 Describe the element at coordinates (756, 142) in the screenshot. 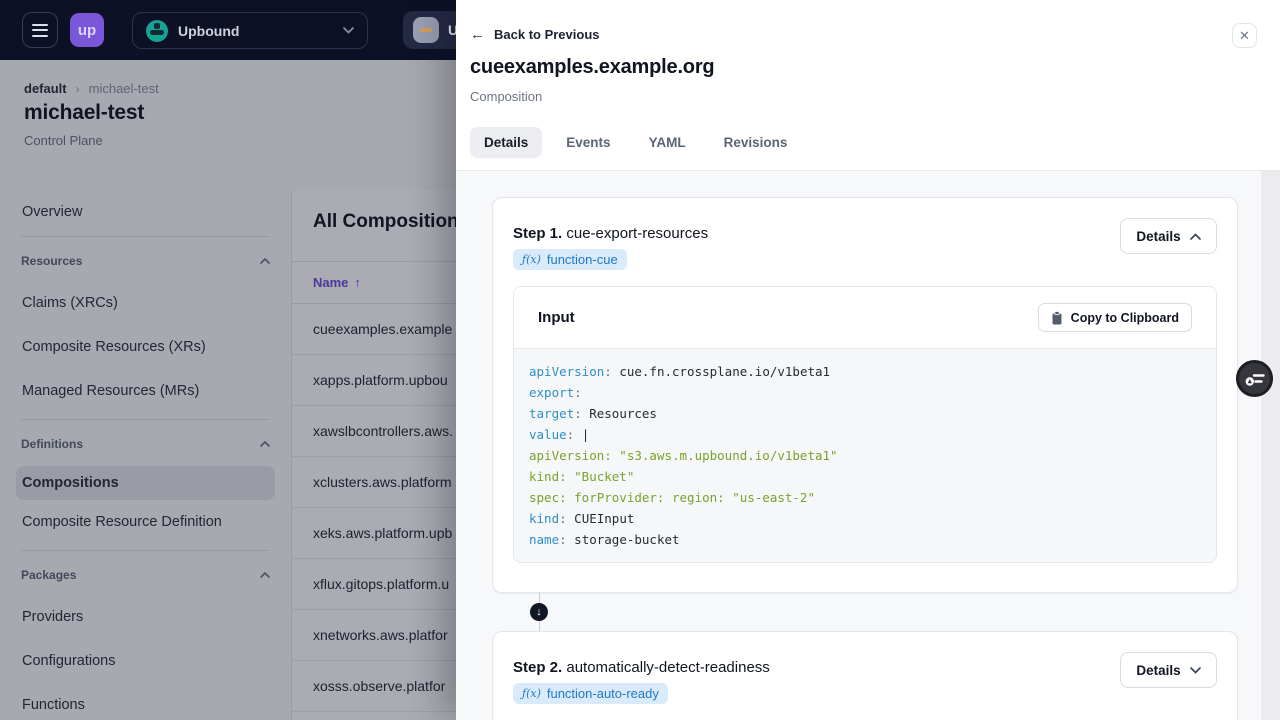

I see `tab-revisions: Revisions` at that location.